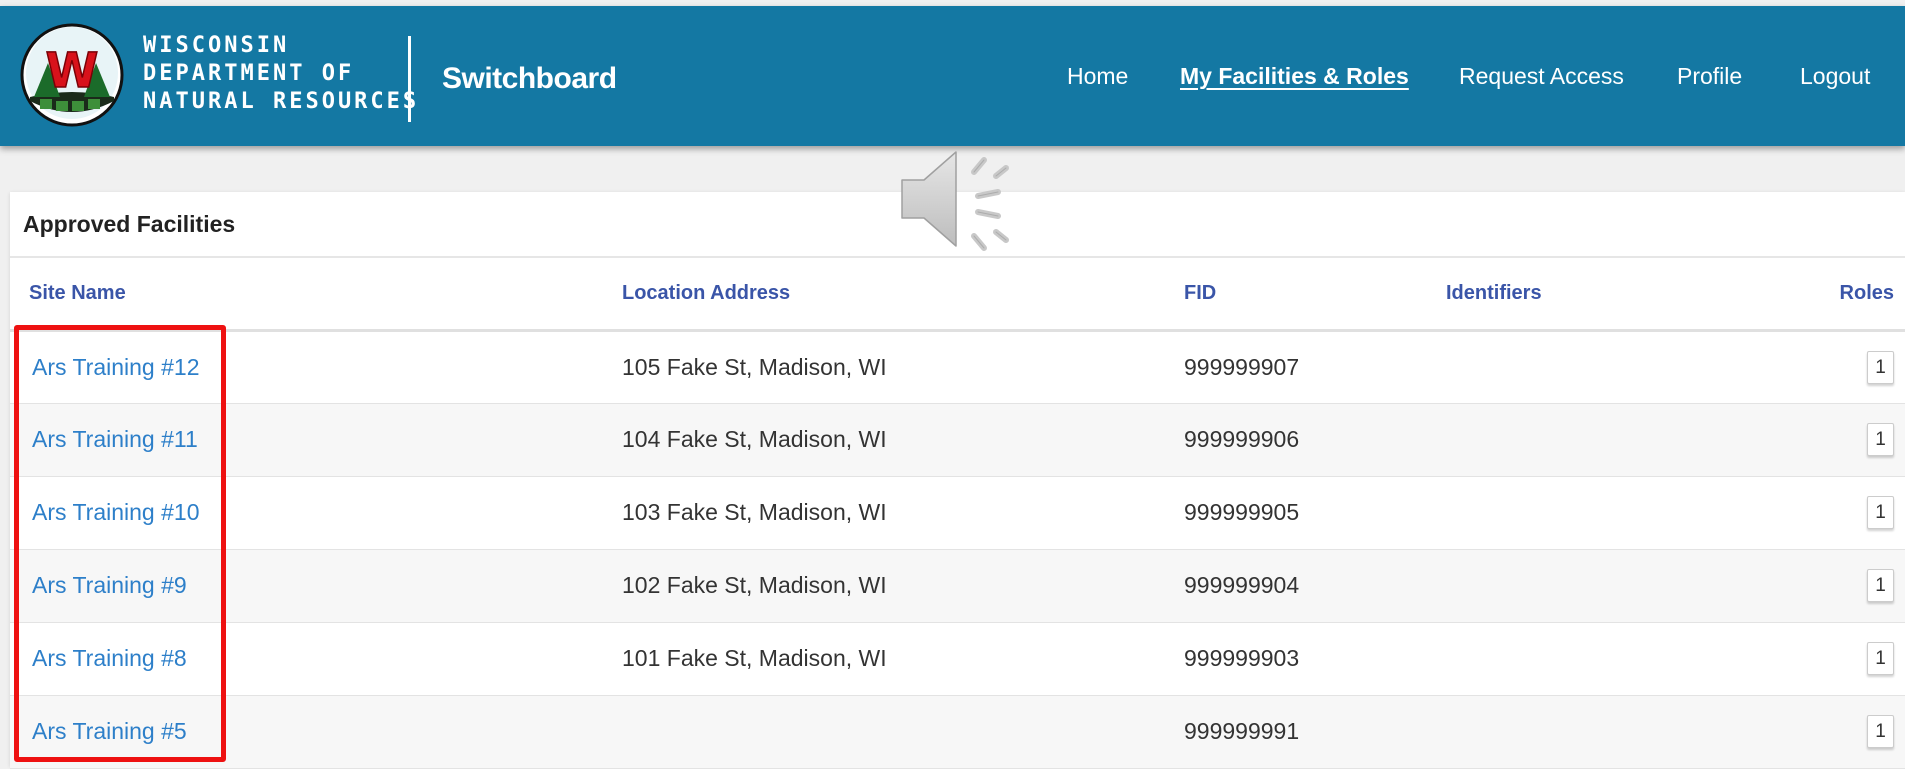 The height and width of the screenshot is (769, 1905). What do you see at coordinates (108, 658) in the screenshot?
I see `site-name-link: Ars Training #8` at bounding box center [108, 658].